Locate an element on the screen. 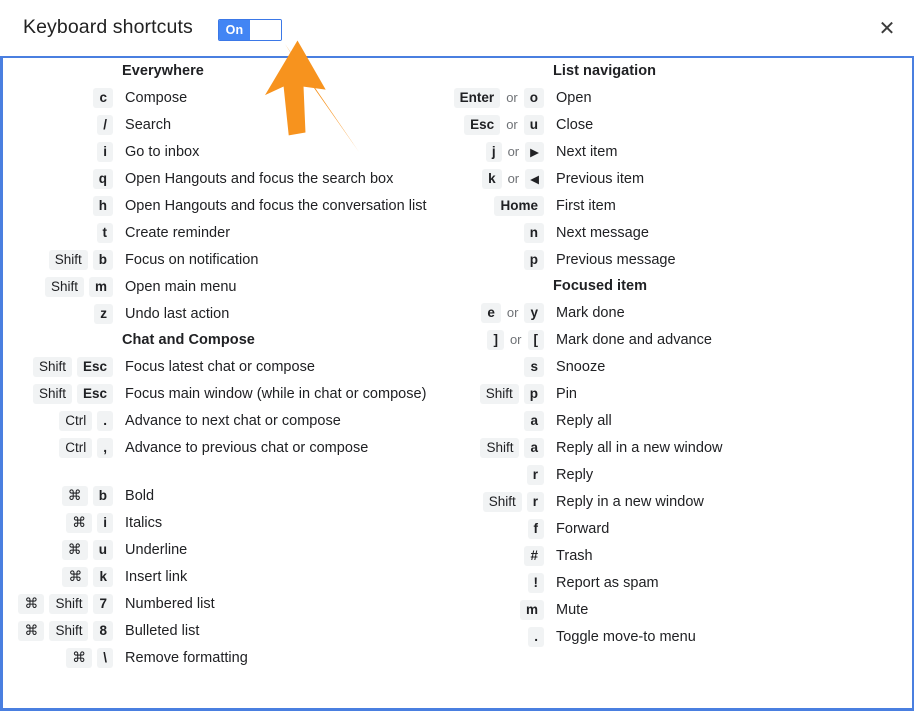  shortcut-keys: z is located at coordinates (58, 313).